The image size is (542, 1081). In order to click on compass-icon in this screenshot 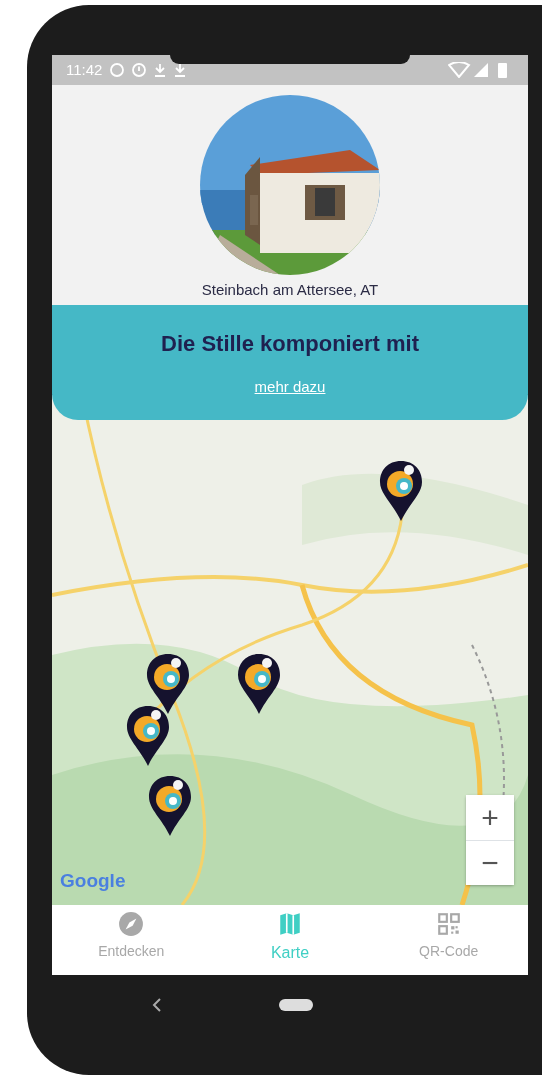, I will do `click(131, 924)`.